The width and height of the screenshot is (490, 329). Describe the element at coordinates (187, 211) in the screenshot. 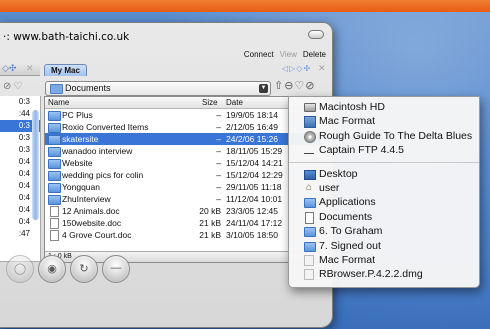

I see `table-row: 12 Animals.doc 20 kB 23/3/05 12:45` at that location.